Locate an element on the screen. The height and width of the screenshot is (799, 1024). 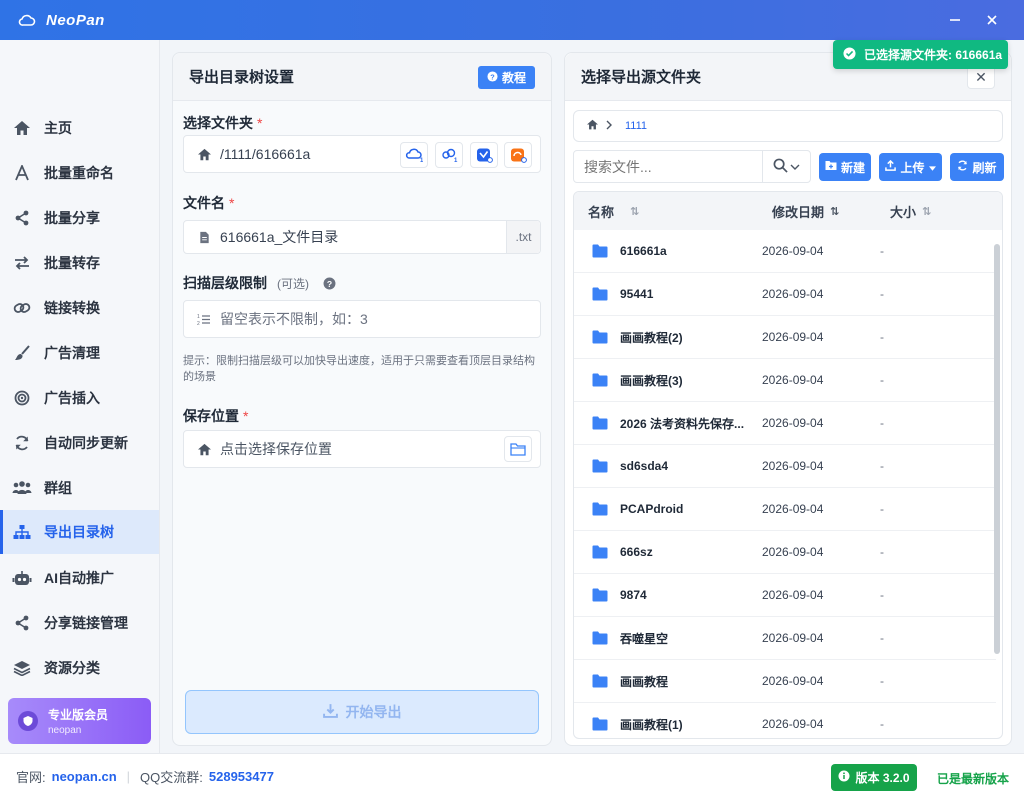
folder-path-field: /1111/616661a 1 1 is located at coordinates (362, 154).